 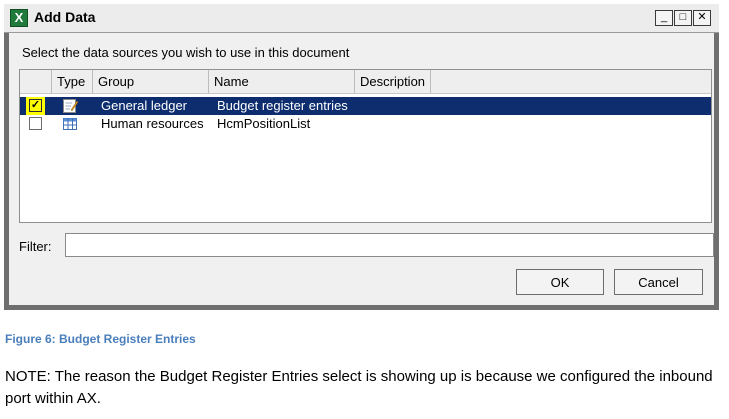 What do you see at coordinates (365, 106) in the screenshot?
I see `table-row: ✓ General ledger Budget register entries` at bounding box center [365, 106].